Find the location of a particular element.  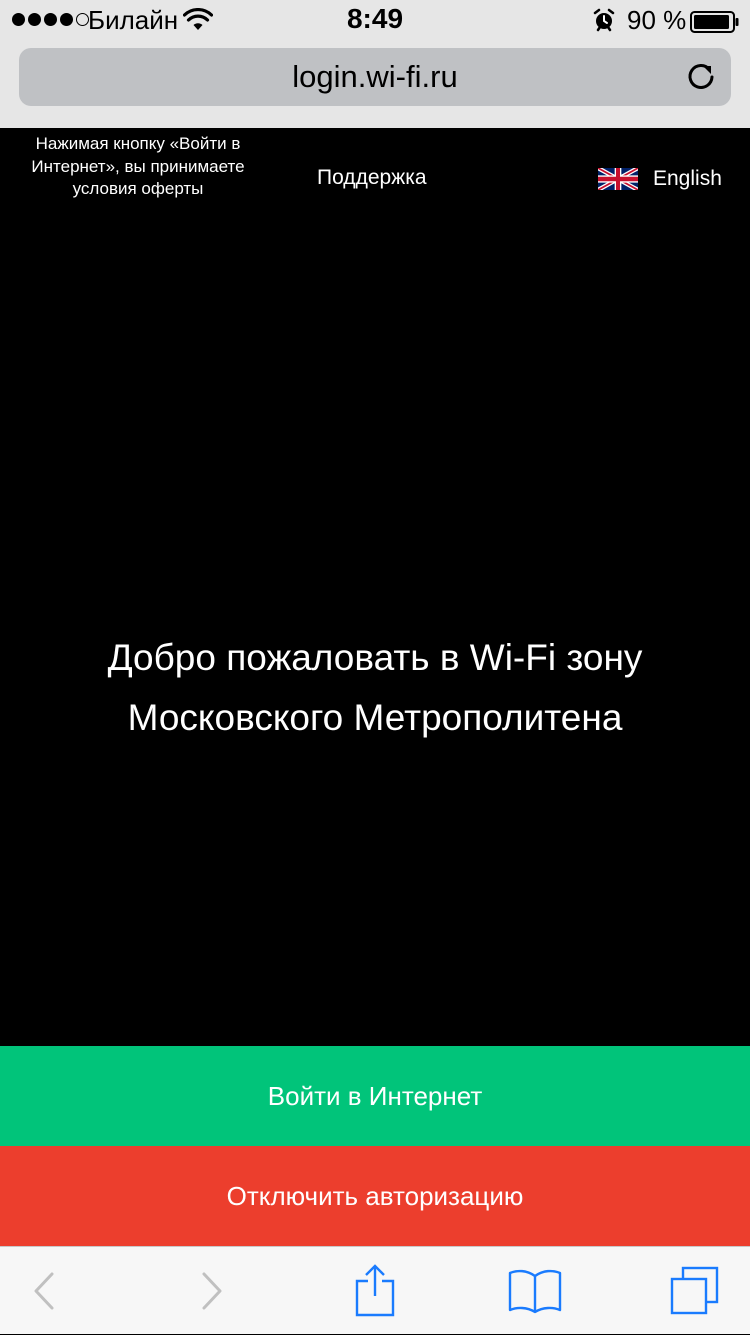

support-link: Поддержка is located at coordinates (372, 178).